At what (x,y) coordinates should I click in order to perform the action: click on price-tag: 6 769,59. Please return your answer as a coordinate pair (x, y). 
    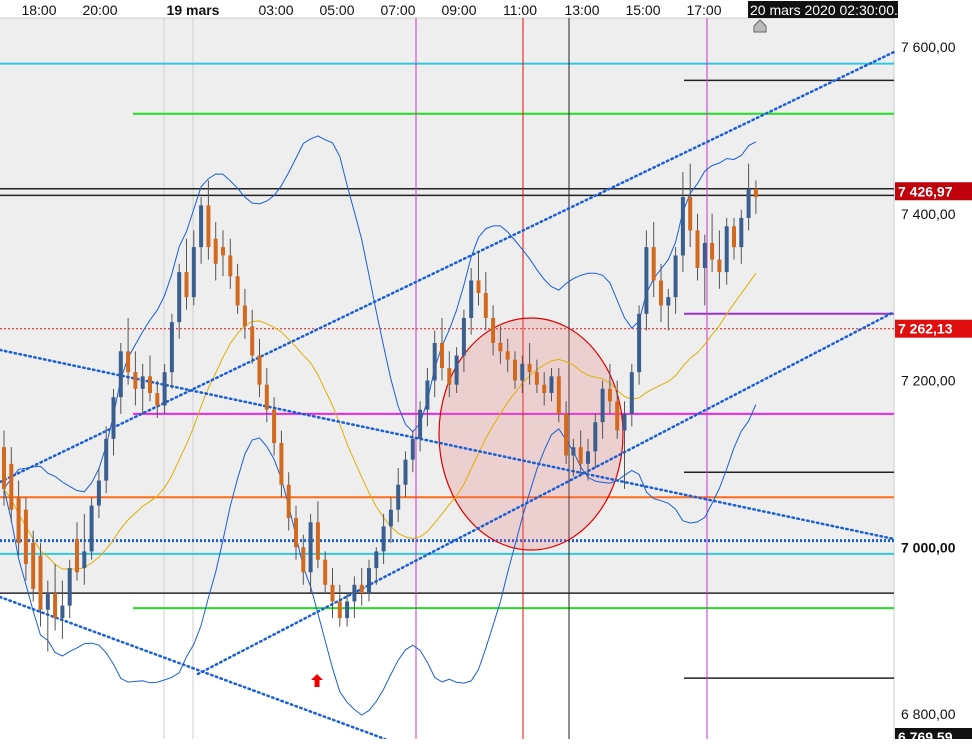
    Looking at the image, I should click on (933, 736).